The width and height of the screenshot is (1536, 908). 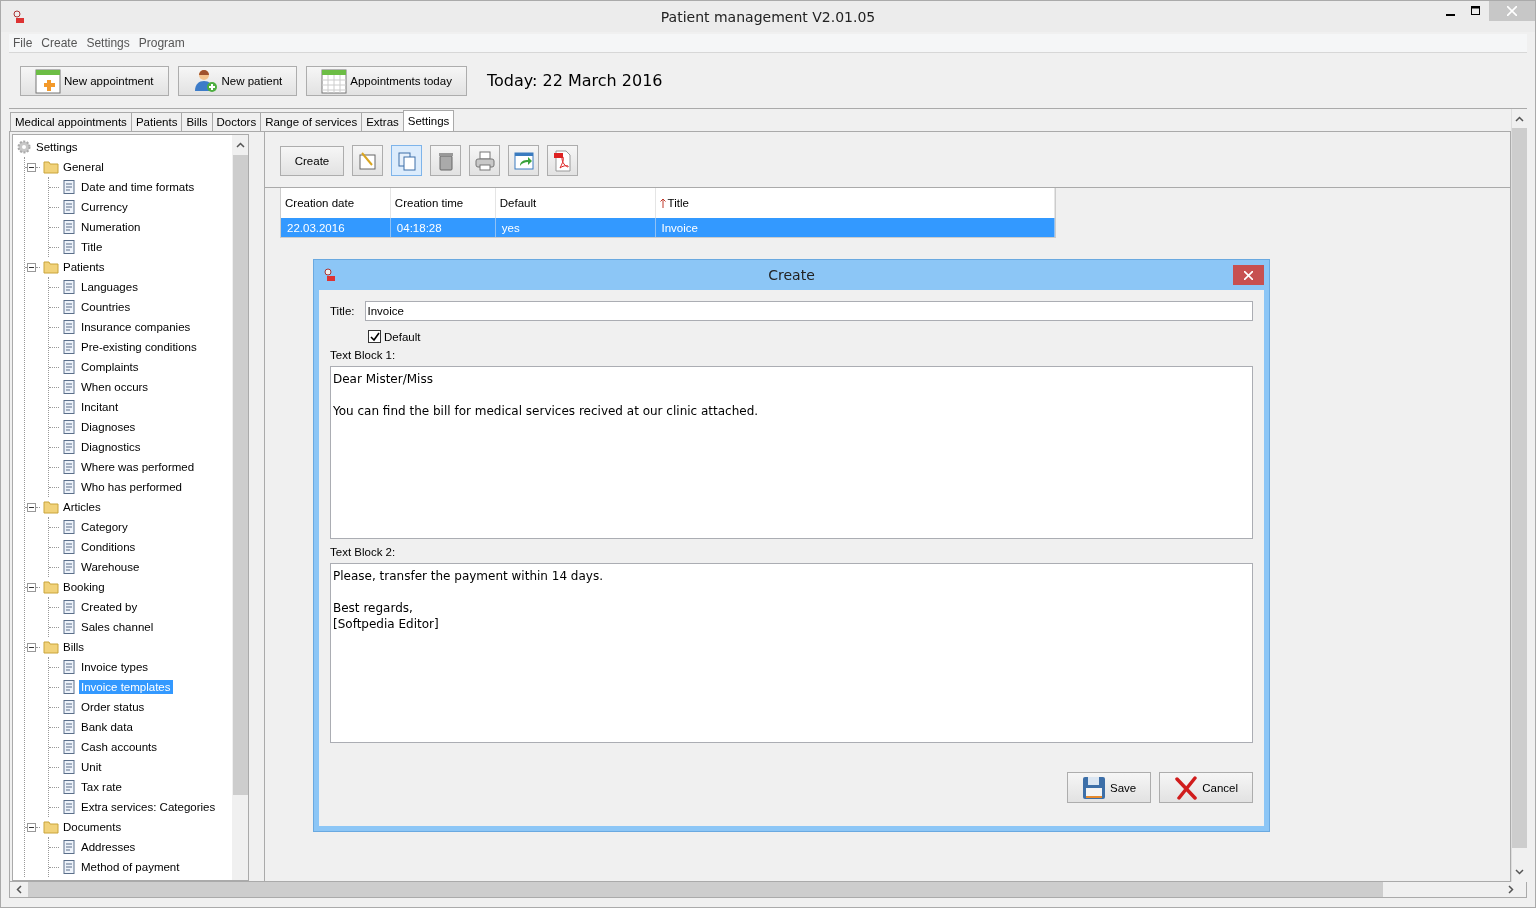 What do you see at coordinates (110, 567) in the screenshot?
I see `tree-item: Warehouse` at bounding box center [110, 567].